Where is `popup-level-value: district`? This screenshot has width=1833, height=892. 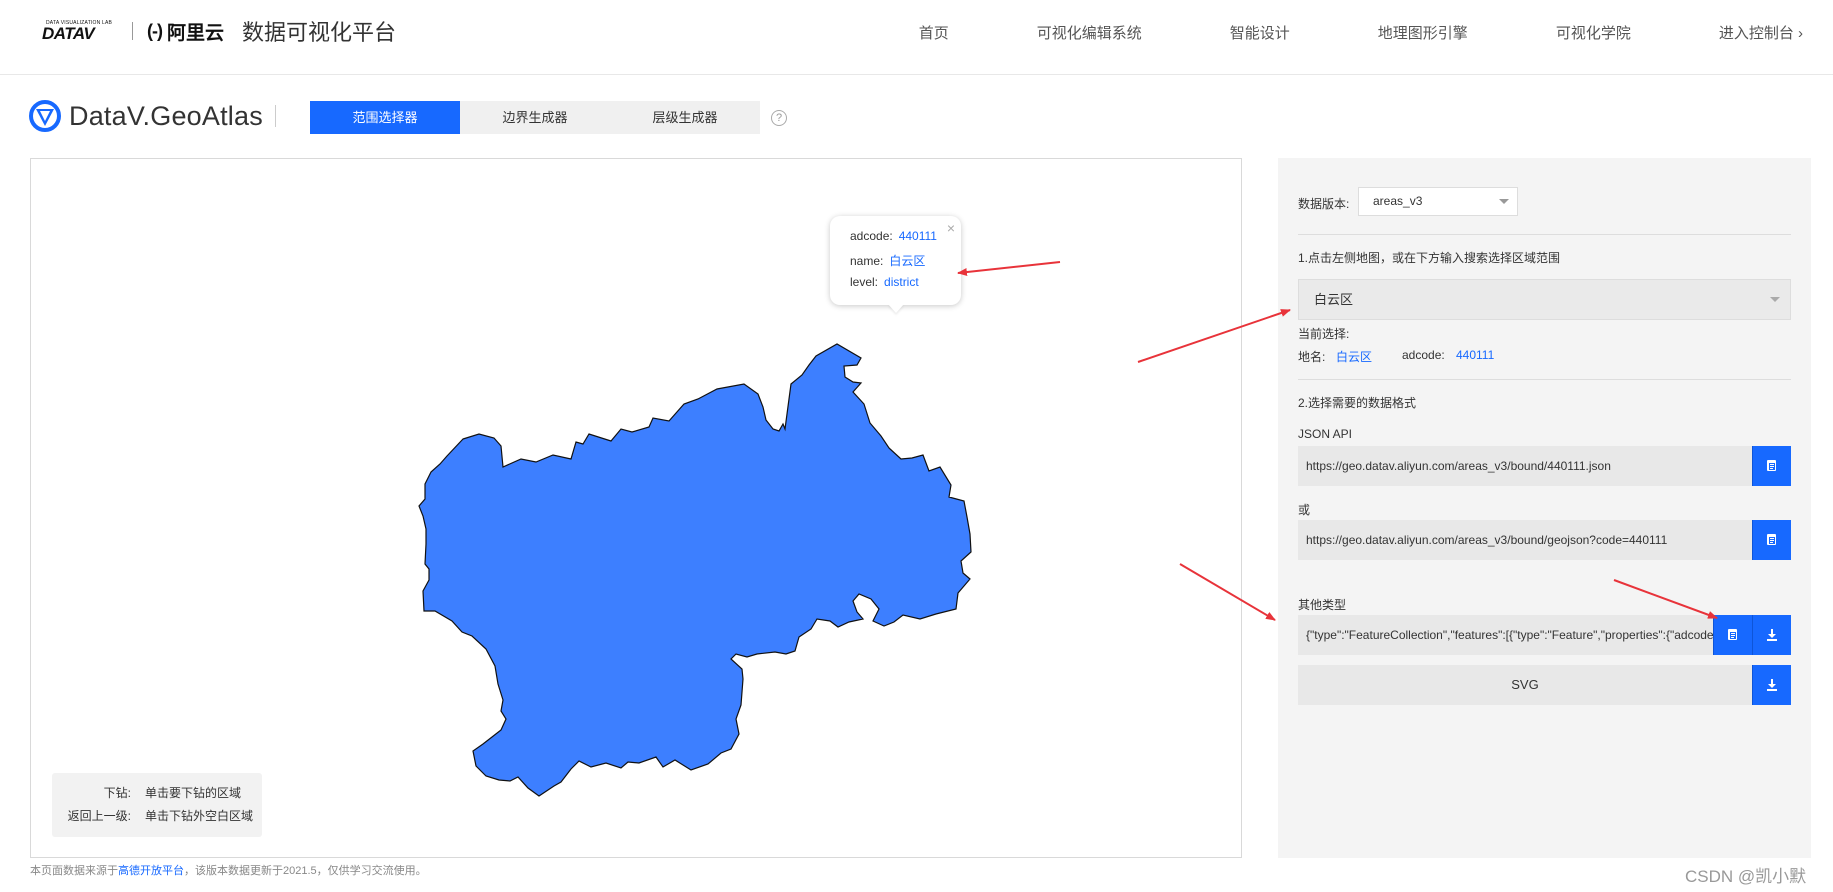 popup-level-value: district is located at coordinates (901, 282).